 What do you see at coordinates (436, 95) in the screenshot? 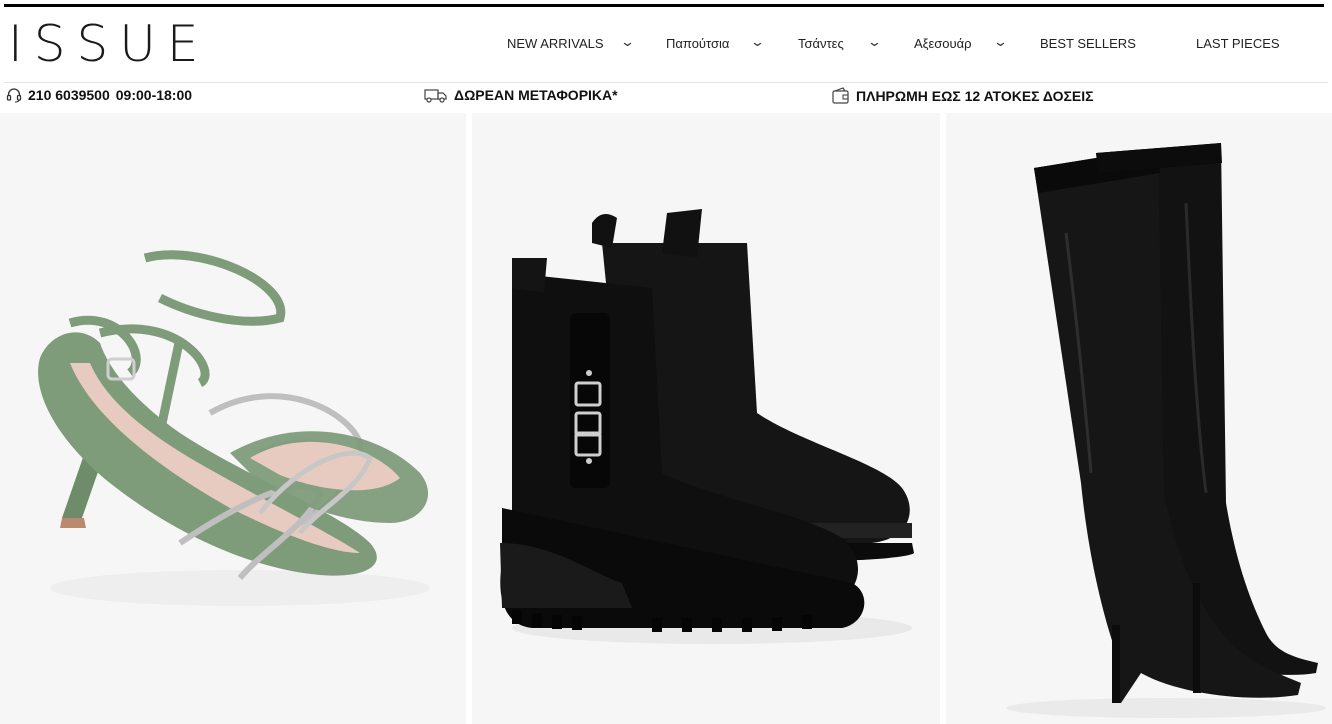
I see `truck-icon` at bounding box center [436, 95].